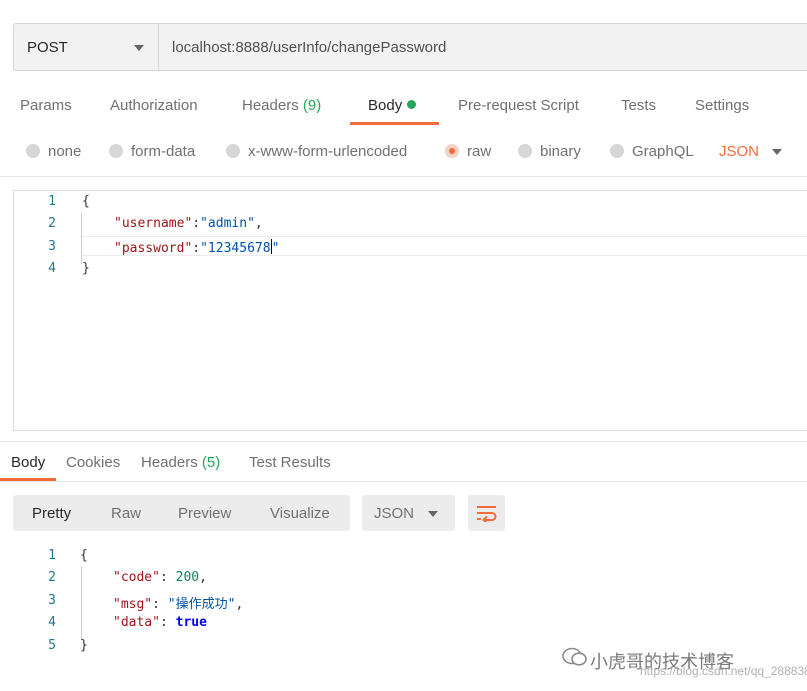  I want to click on view-pretty-button: Pretty, so click(51, 513).